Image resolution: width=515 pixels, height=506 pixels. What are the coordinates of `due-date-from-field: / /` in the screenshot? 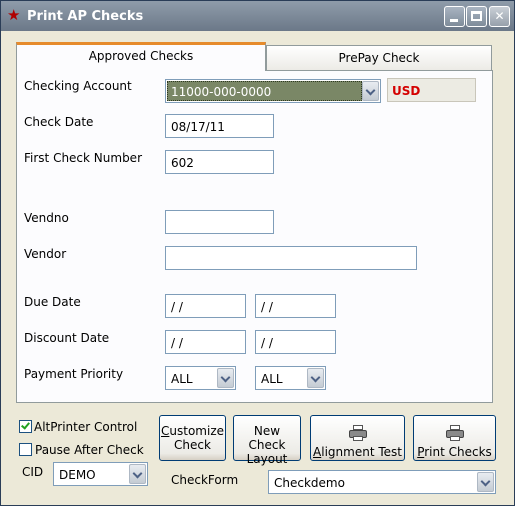 It's located at (205, 306).